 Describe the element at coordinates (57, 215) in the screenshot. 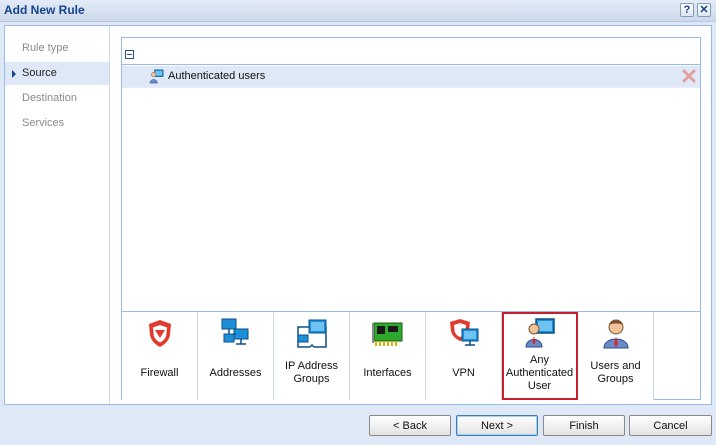

I see `wizard-steps-nav: Rule type Source Destination Services` at that location.